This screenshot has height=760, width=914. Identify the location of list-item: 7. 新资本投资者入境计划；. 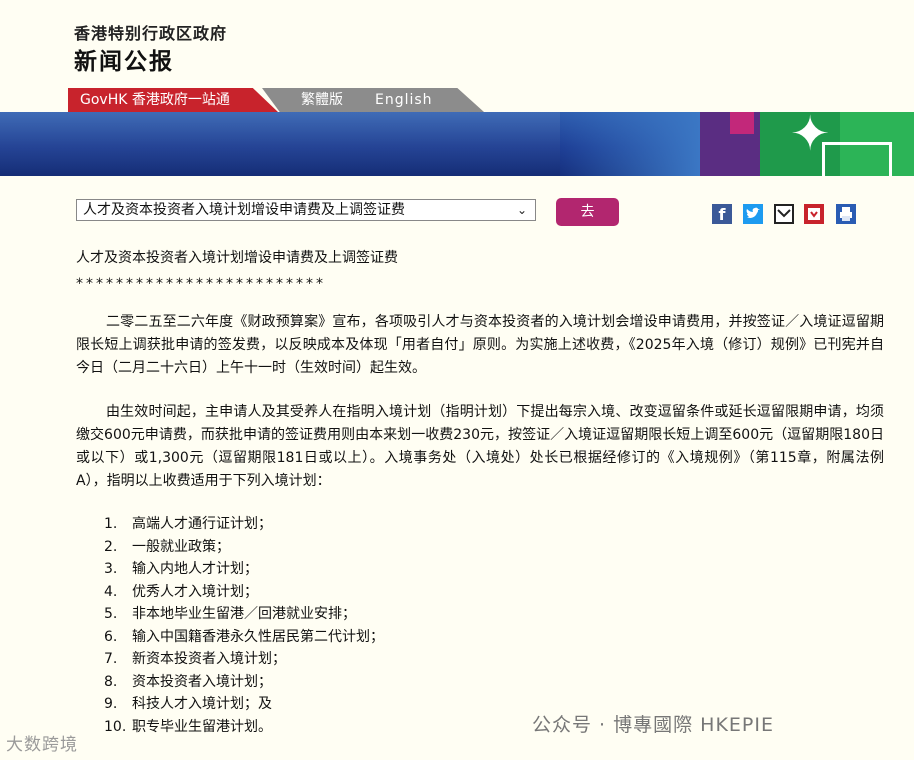
(244, 659).